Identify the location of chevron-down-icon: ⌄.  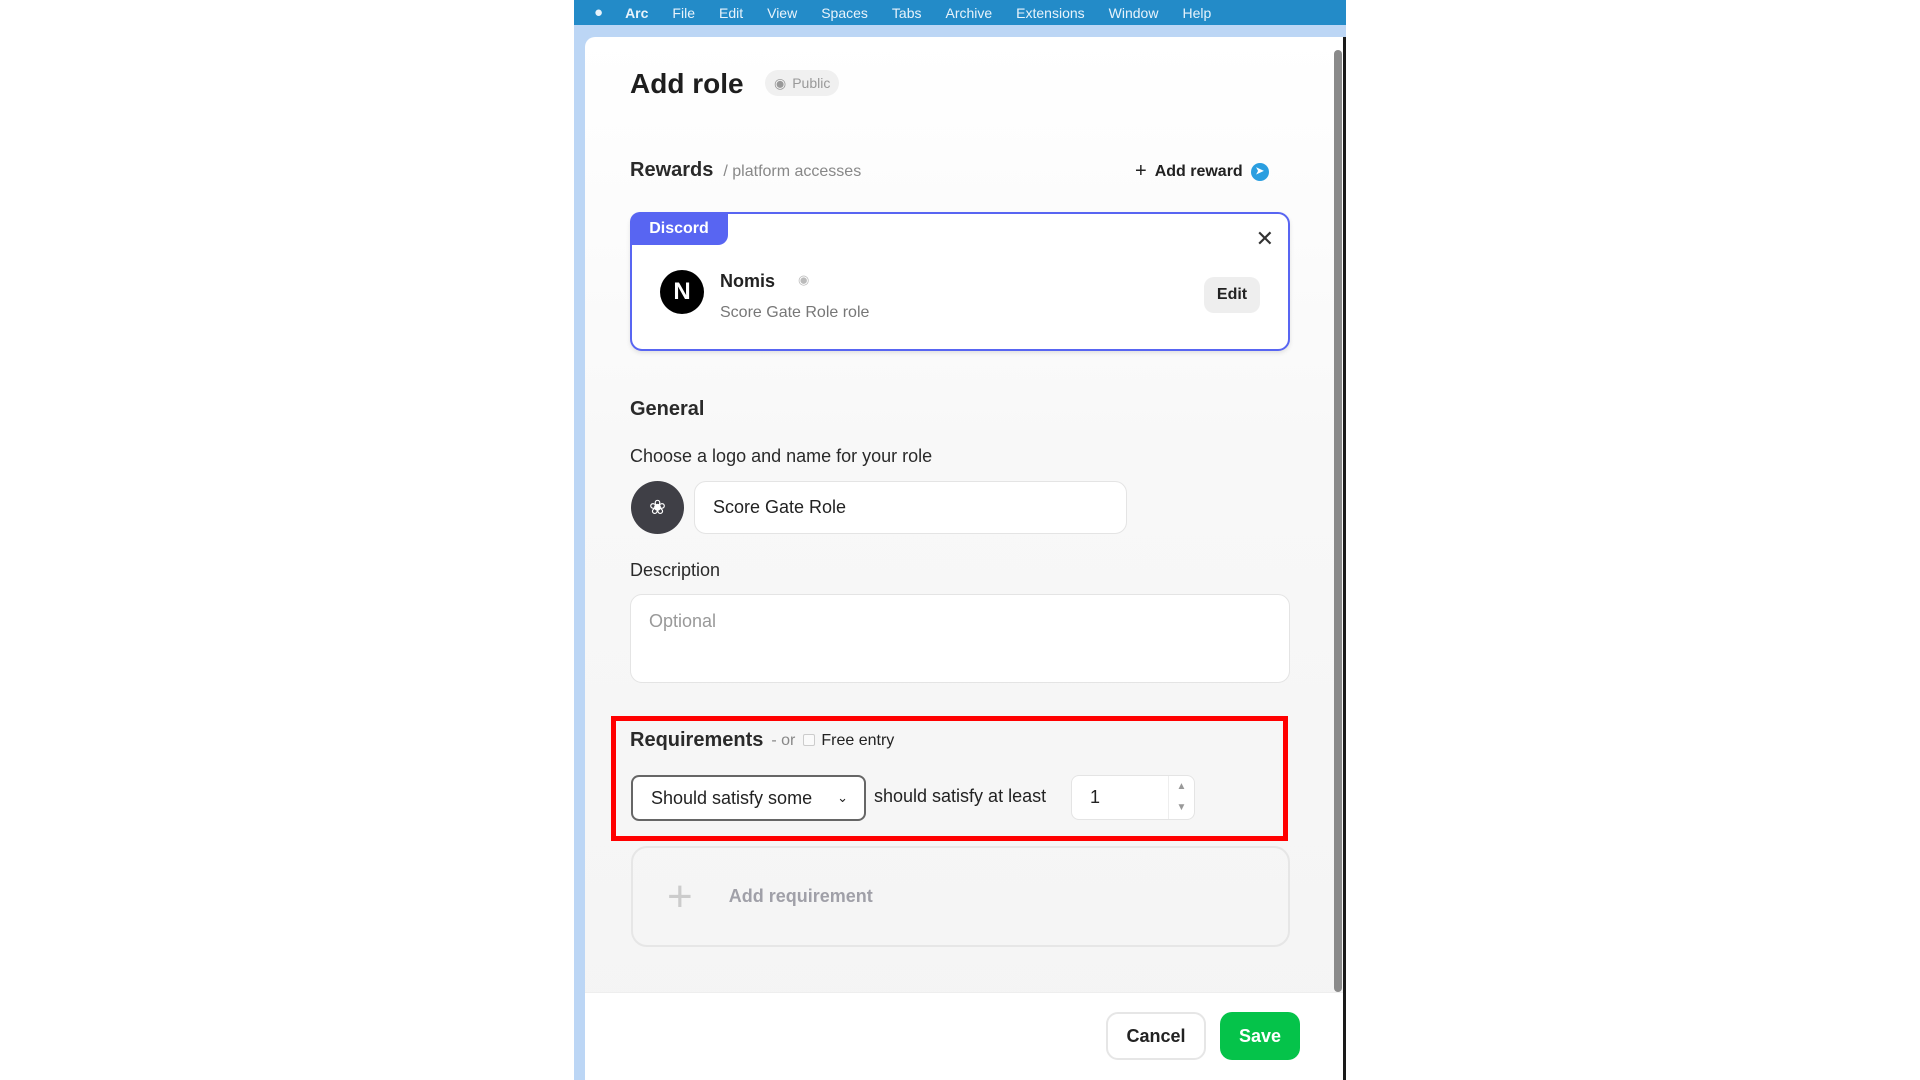
(842, 797).